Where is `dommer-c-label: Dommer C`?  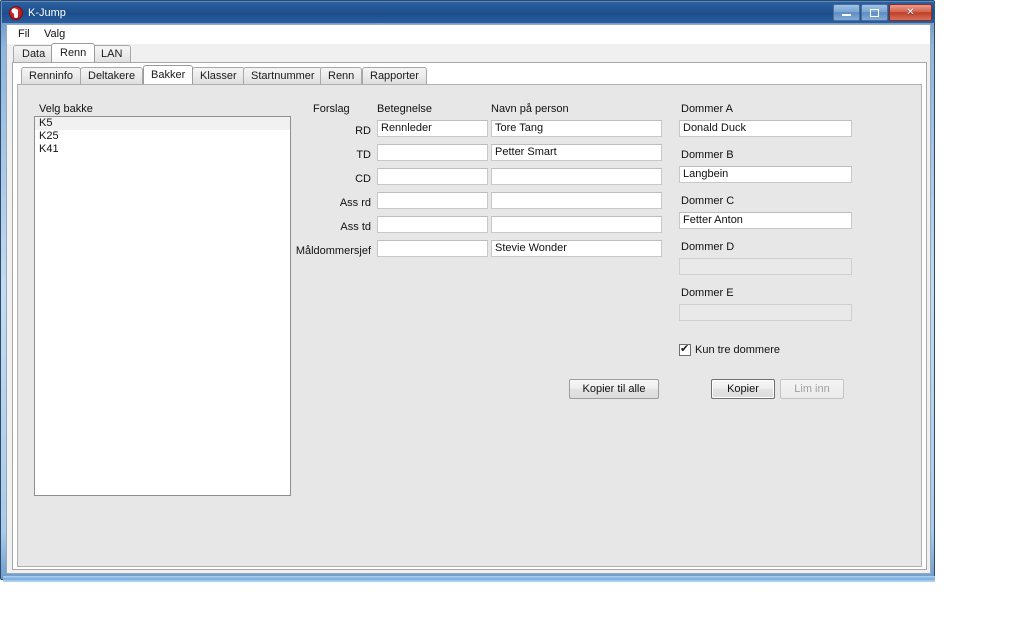 dommer-c-label: Dommer C is located at coordinates (708, 201).